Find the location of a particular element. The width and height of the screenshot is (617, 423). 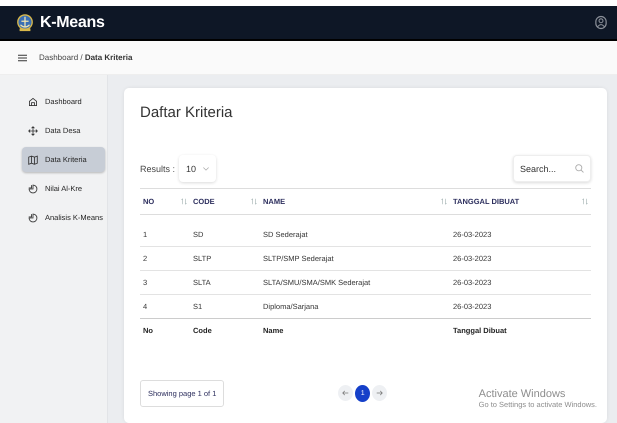

right-arrow-icon is located at coordinates (380, 393).